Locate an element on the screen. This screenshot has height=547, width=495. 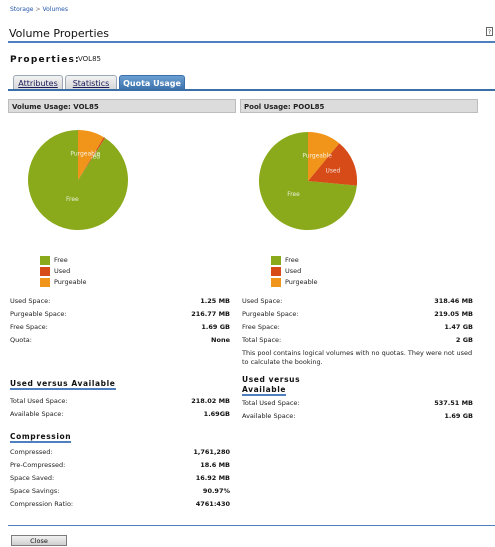
volume-purgeable-space-row: Purgeable Space: 216.77 MB is located at coordinates (120, 314).